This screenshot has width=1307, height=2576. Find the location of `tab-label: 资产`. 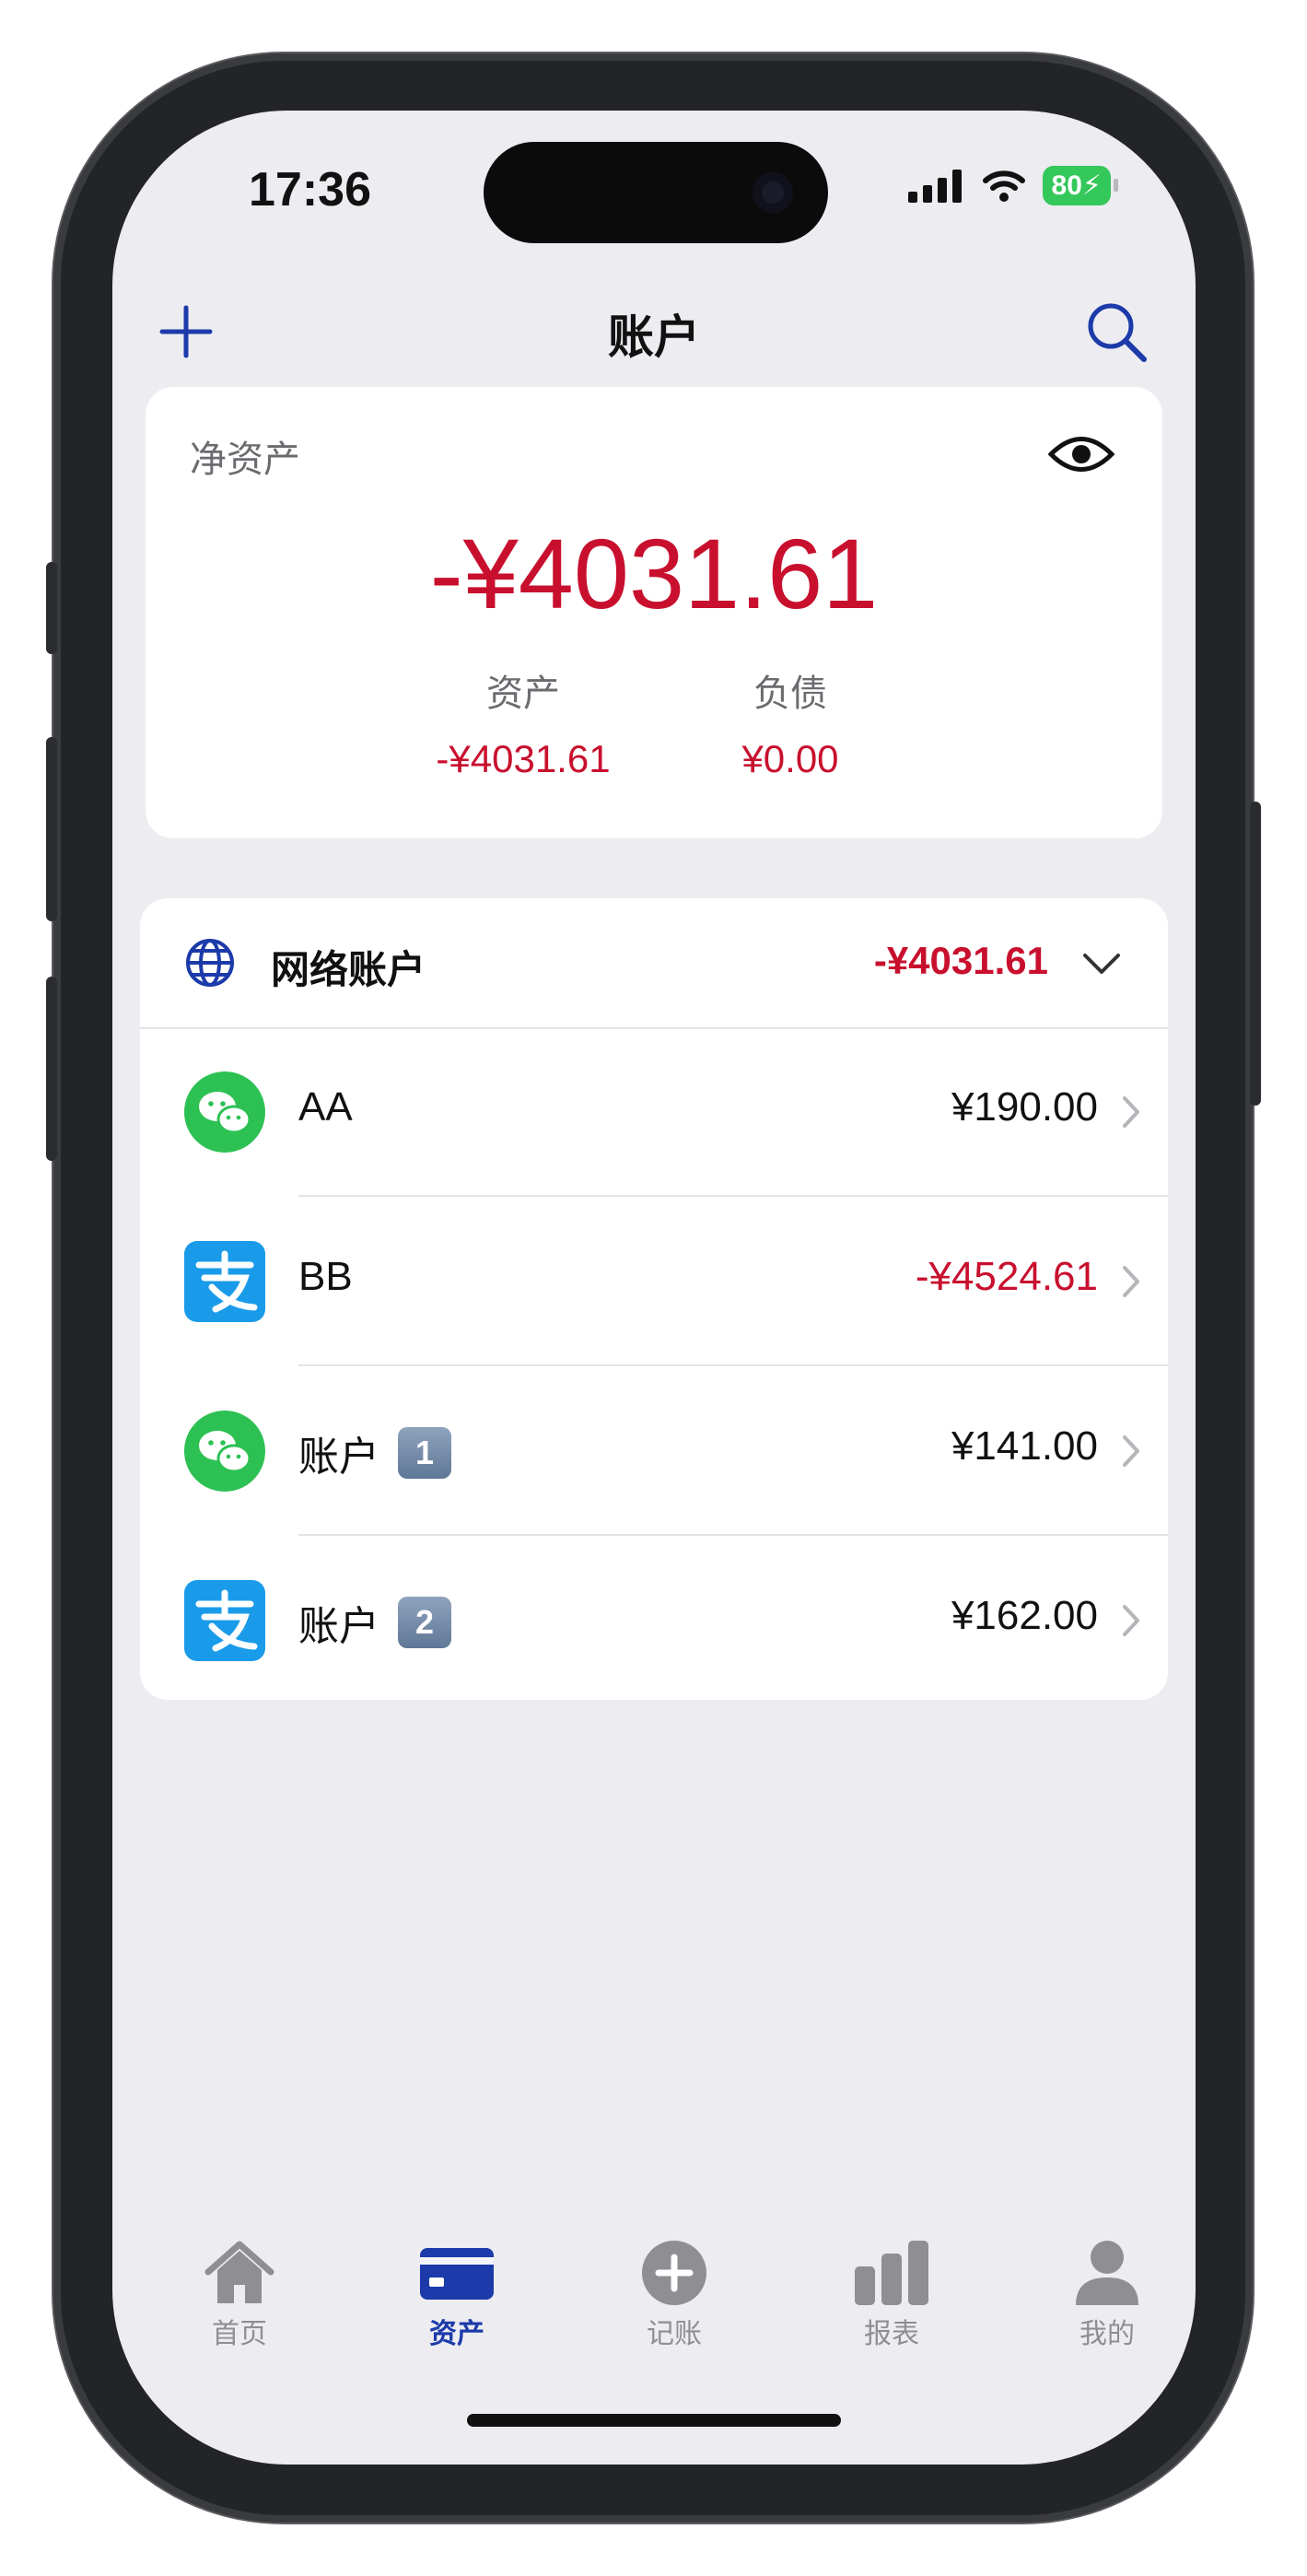

tab-label: 资产 is located at coordinates (457, 2334).